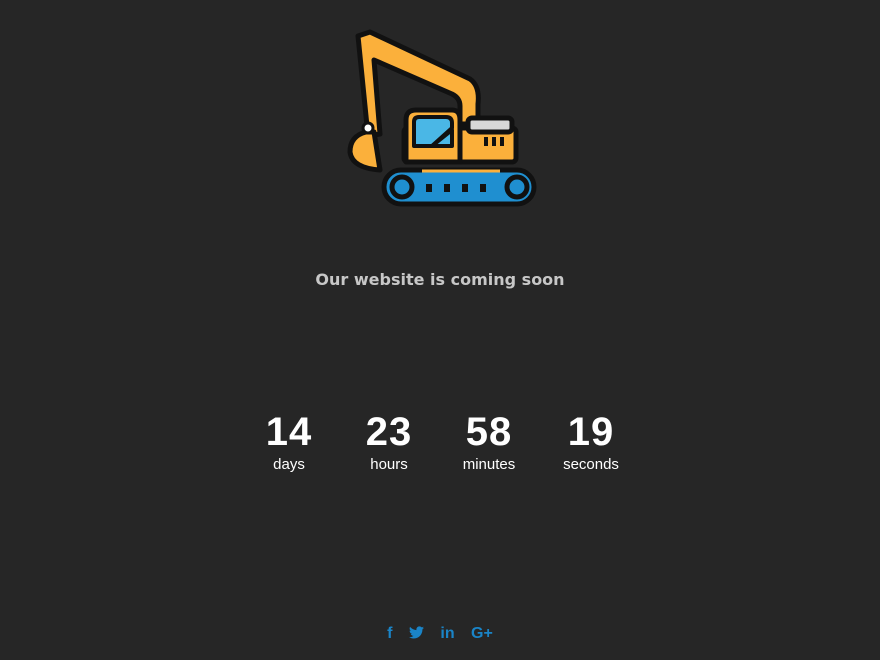 The image size is (880, 660). What do you see at coordinates (447, 634) in the screenshot?
I see `linkedin-icon: in` at bounding box center [447, 634].